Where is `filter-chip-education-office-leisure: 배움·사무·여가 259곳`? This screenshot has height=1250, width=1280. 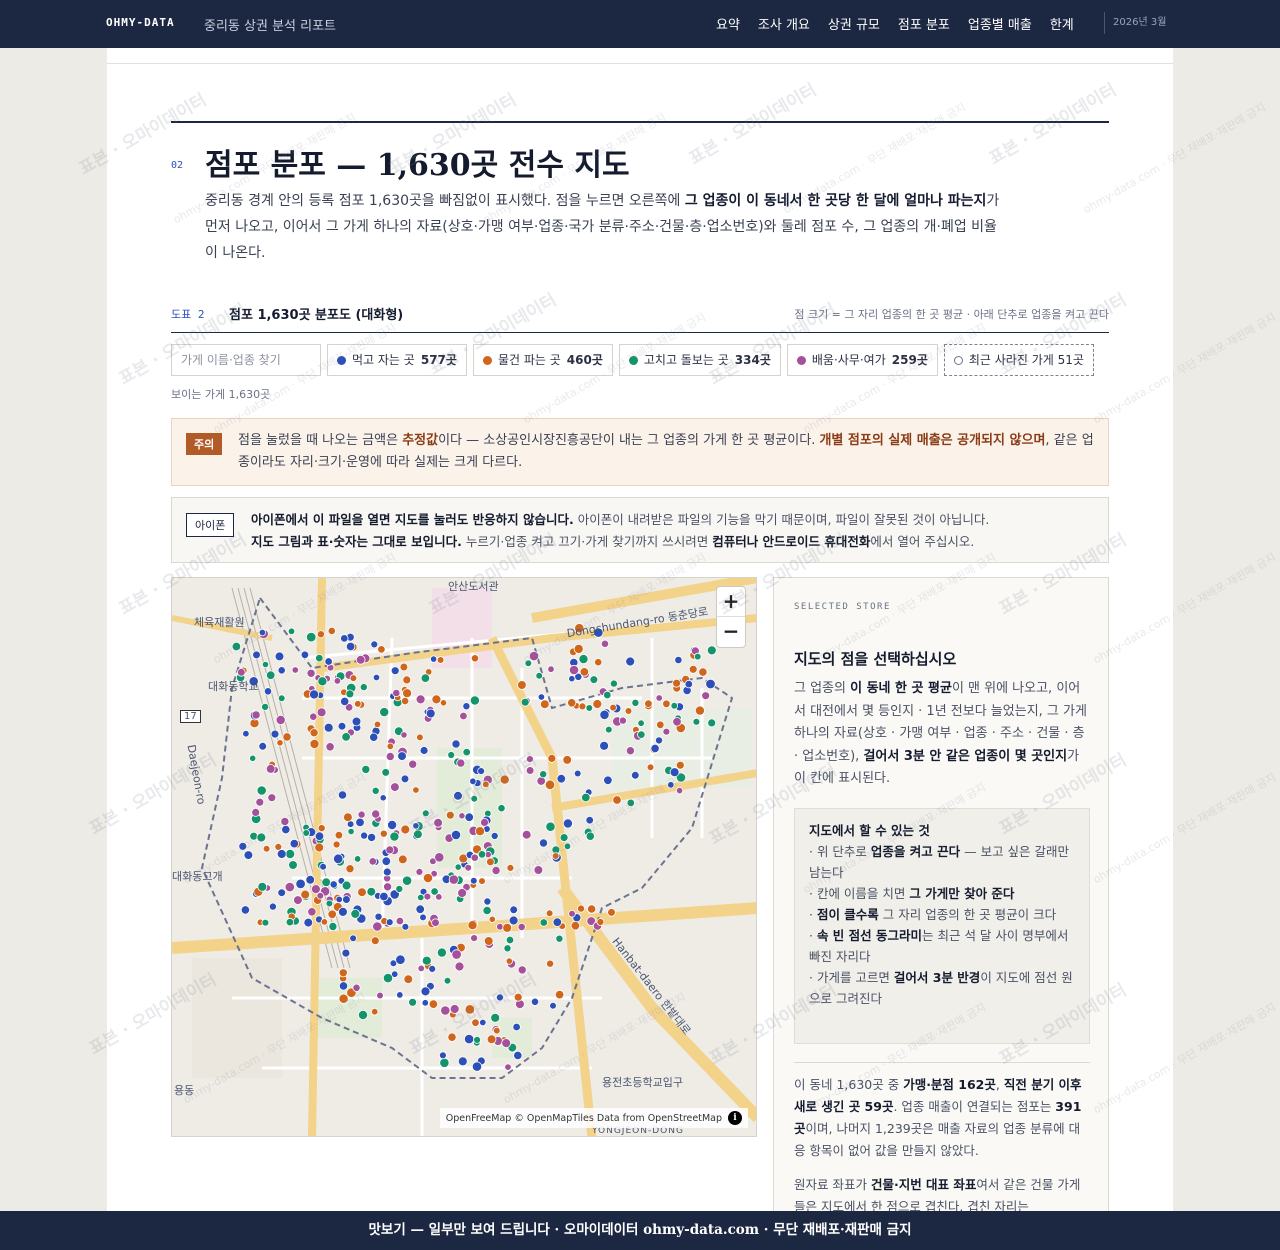 filter-chip-education-office-leisure: 배움·사무·여가 259곳 is located at coordinates (862, 360).